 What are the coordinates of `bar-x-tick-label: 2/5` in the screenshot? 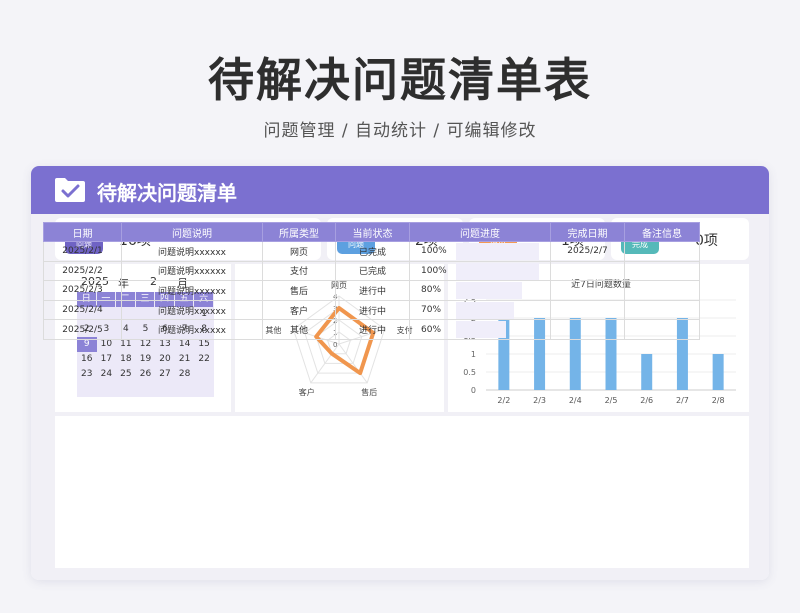 It's located at (611, 400).